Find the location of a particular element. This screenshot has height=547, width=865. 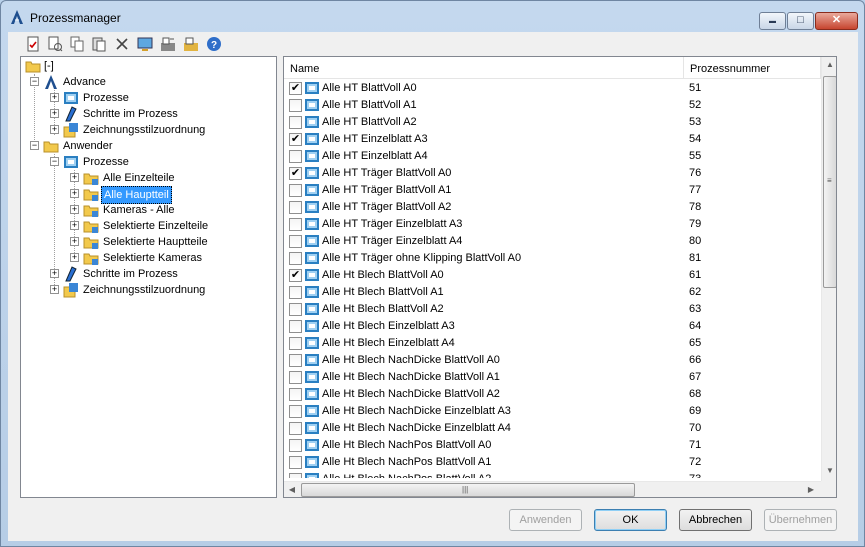

monitor-icon is located at coordinates (145, 44).